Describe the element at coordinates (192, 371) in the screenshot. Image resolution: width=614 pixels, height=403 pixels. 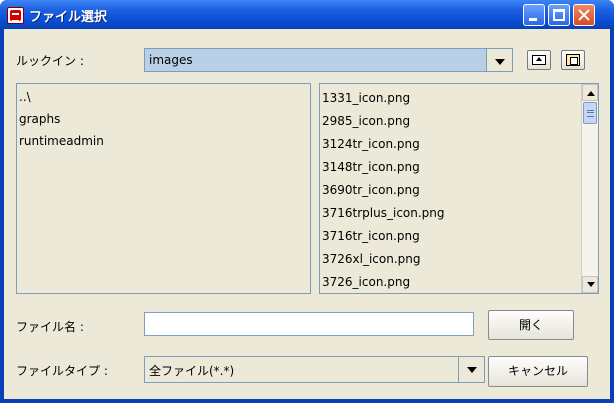
I see `filetype-value: 全ファイル(*.*)` at that location.